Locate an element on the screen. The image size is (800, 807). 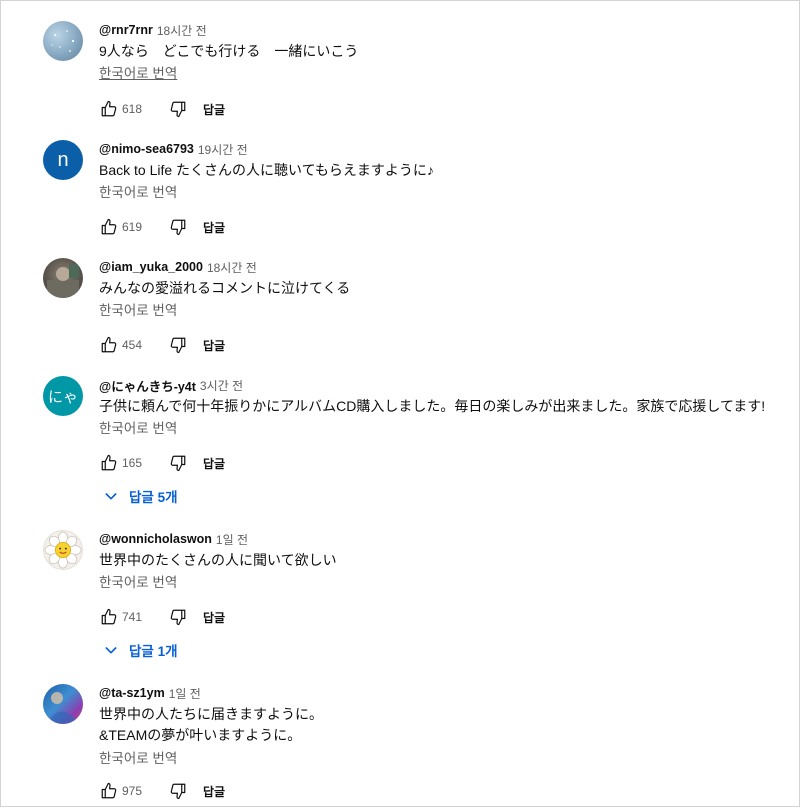
avatar-letter: にゃ is located at coordinates (62, 397).